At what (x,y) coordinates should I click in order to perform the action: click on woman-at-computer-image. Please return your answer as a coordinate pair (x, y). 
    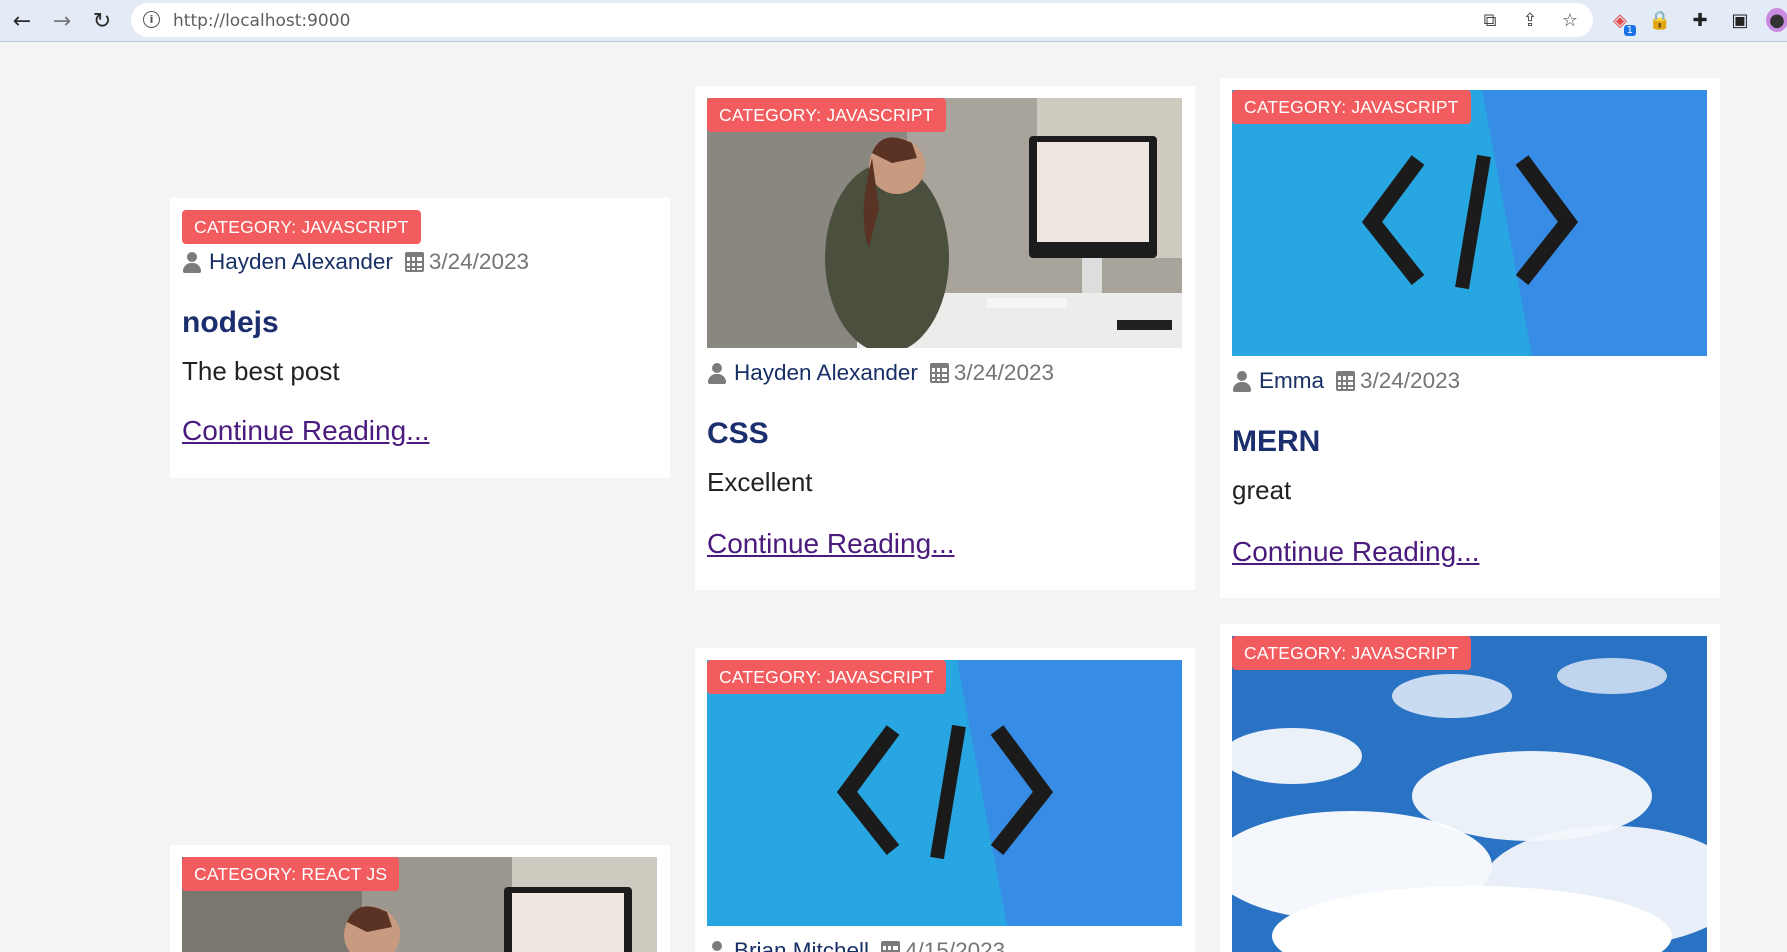
    Looking at the image, I should click on (944, 223).